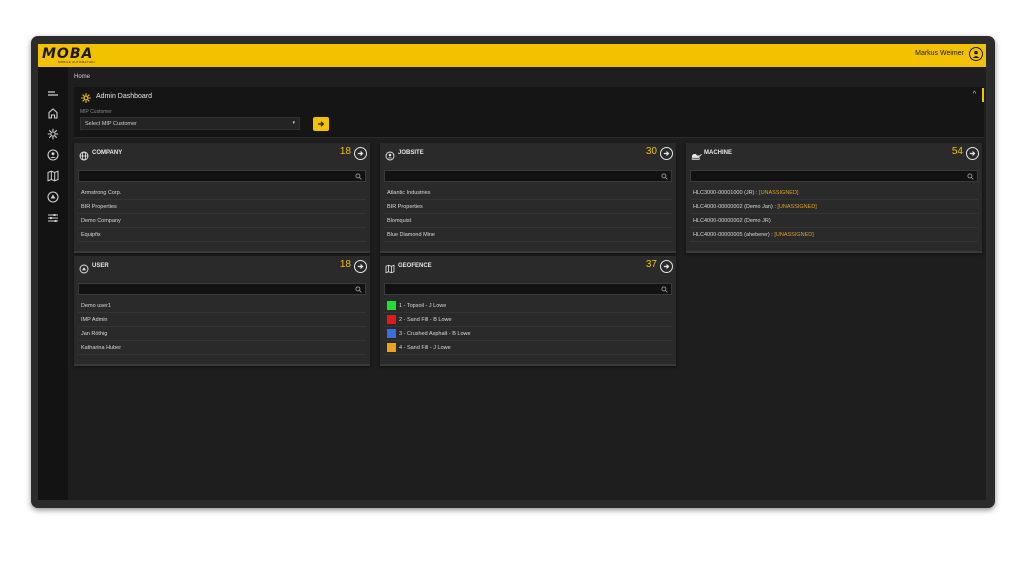  Describe the element at coordinates (976, 54) in the screenshot. I see `user-avatar-icon` at that location.